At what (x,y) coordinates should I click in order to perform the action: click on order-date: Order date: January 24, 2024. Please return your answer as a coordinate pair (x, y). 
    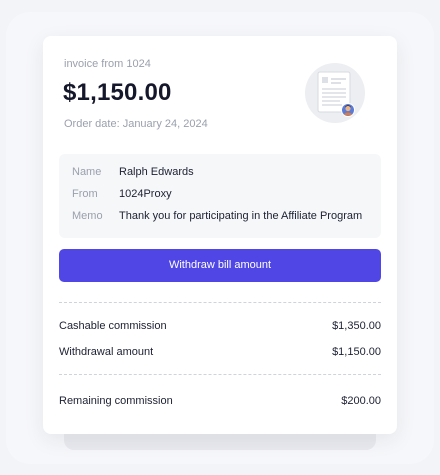
    Looking at the image, I should click on (136, 124).